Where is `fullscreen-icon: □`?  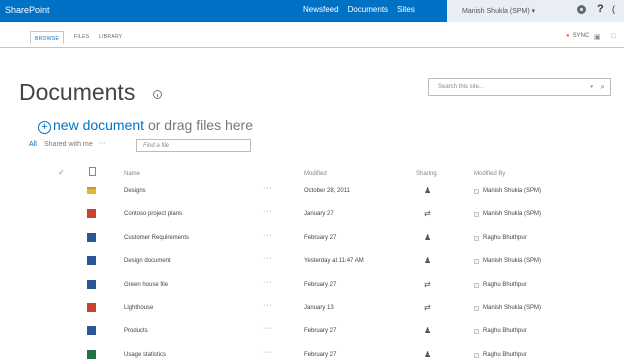 fullscreen-icon: □ is located at coordinates (613, 36).